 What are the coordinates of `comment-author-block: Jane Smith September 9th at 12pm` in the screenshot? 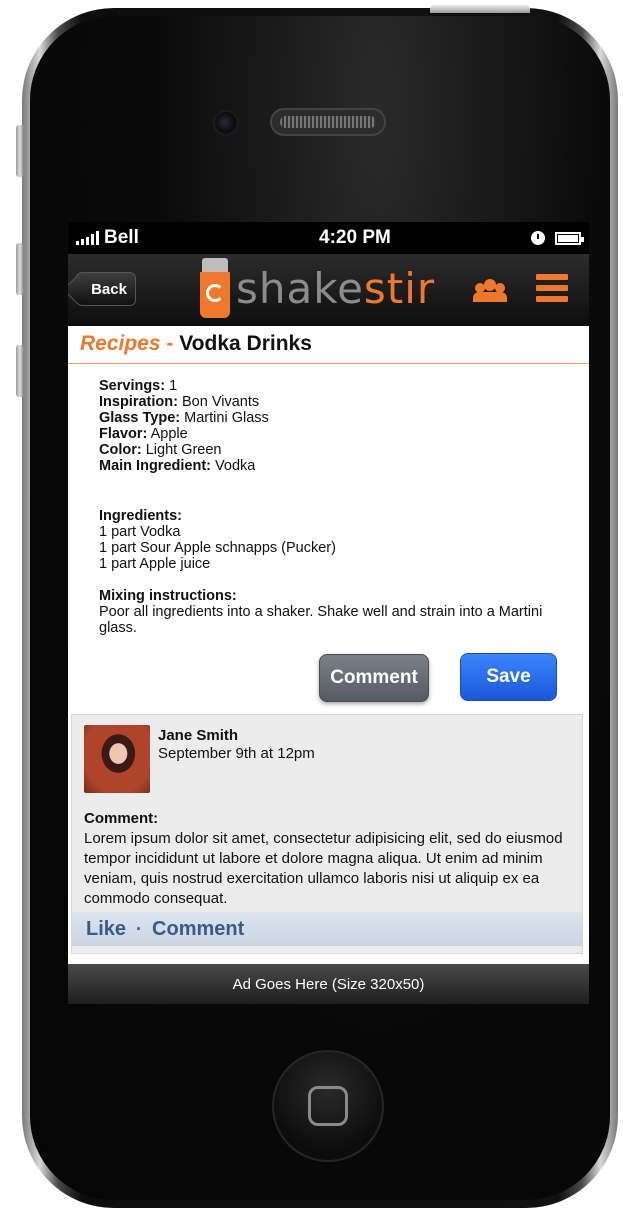 It's located at (236, 745).